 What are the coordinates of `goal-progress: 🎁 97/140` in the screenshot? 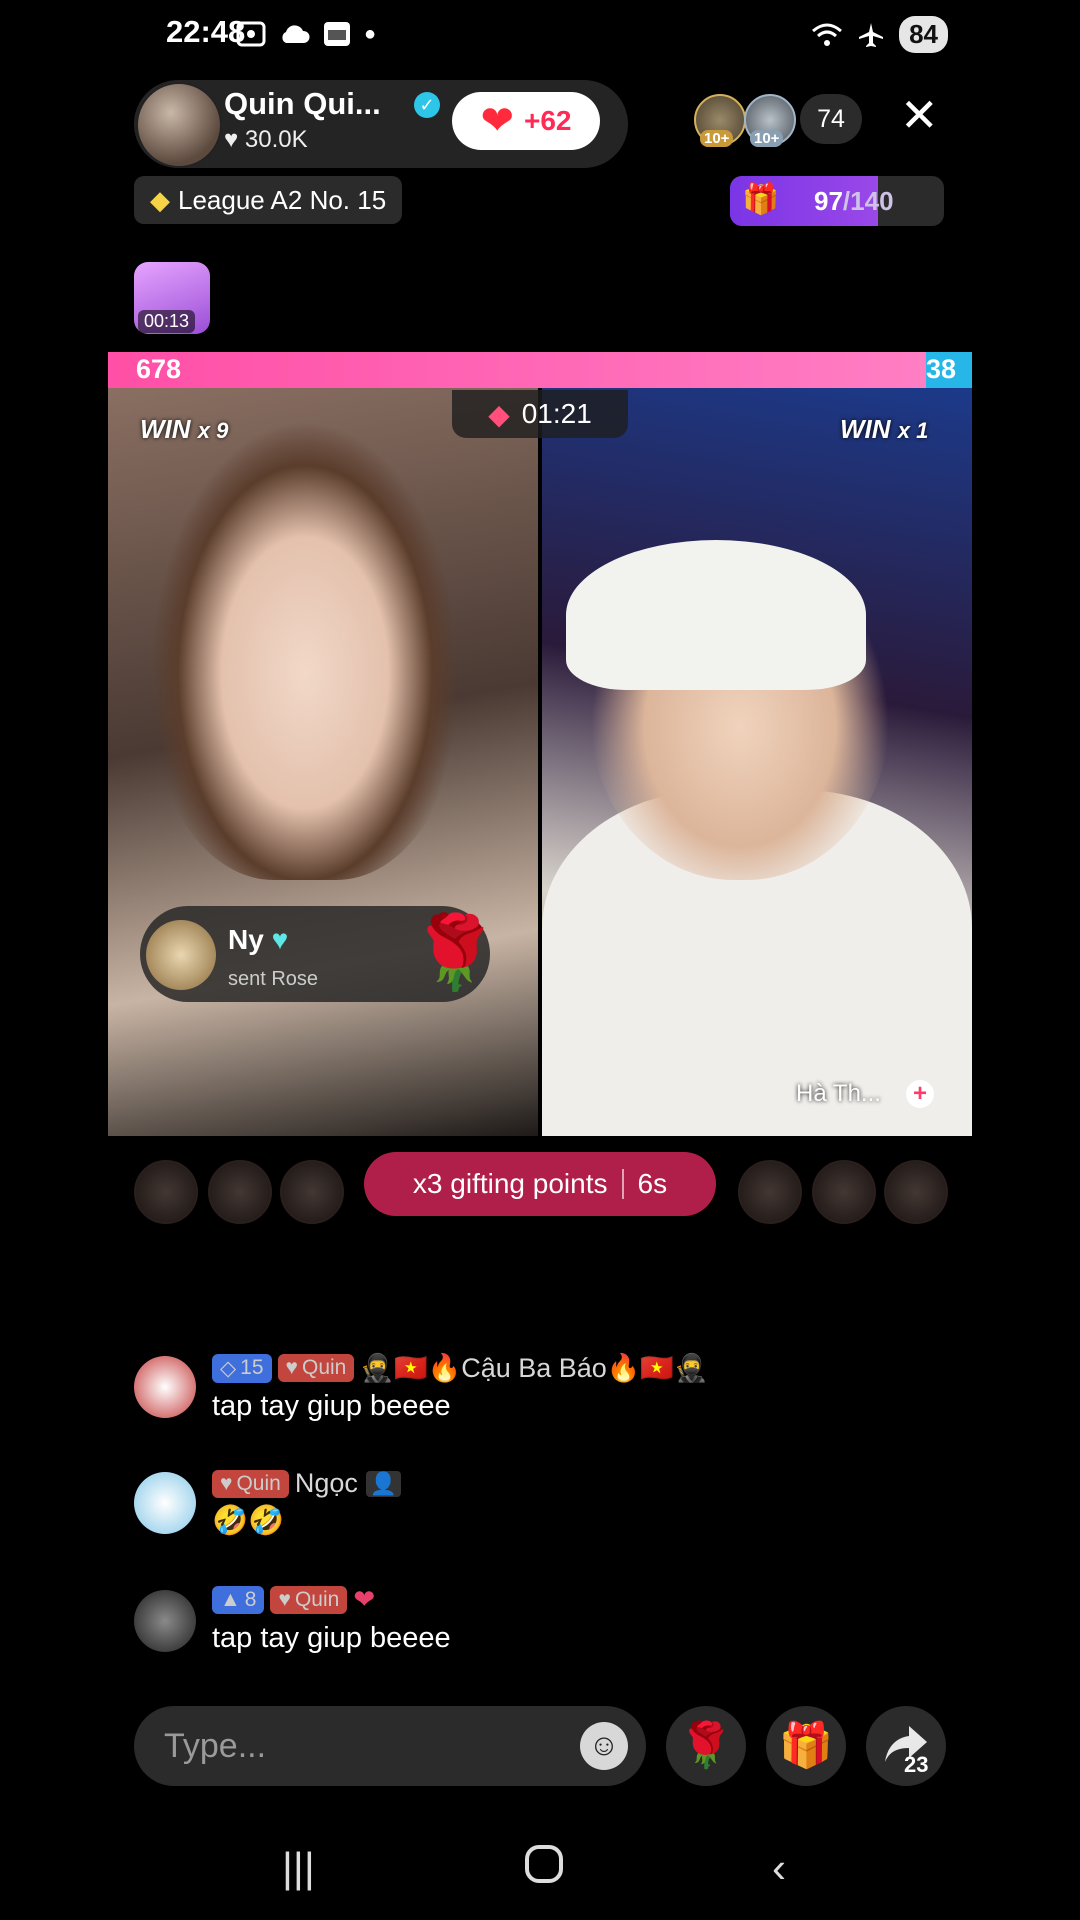 It's located at (837, 201).